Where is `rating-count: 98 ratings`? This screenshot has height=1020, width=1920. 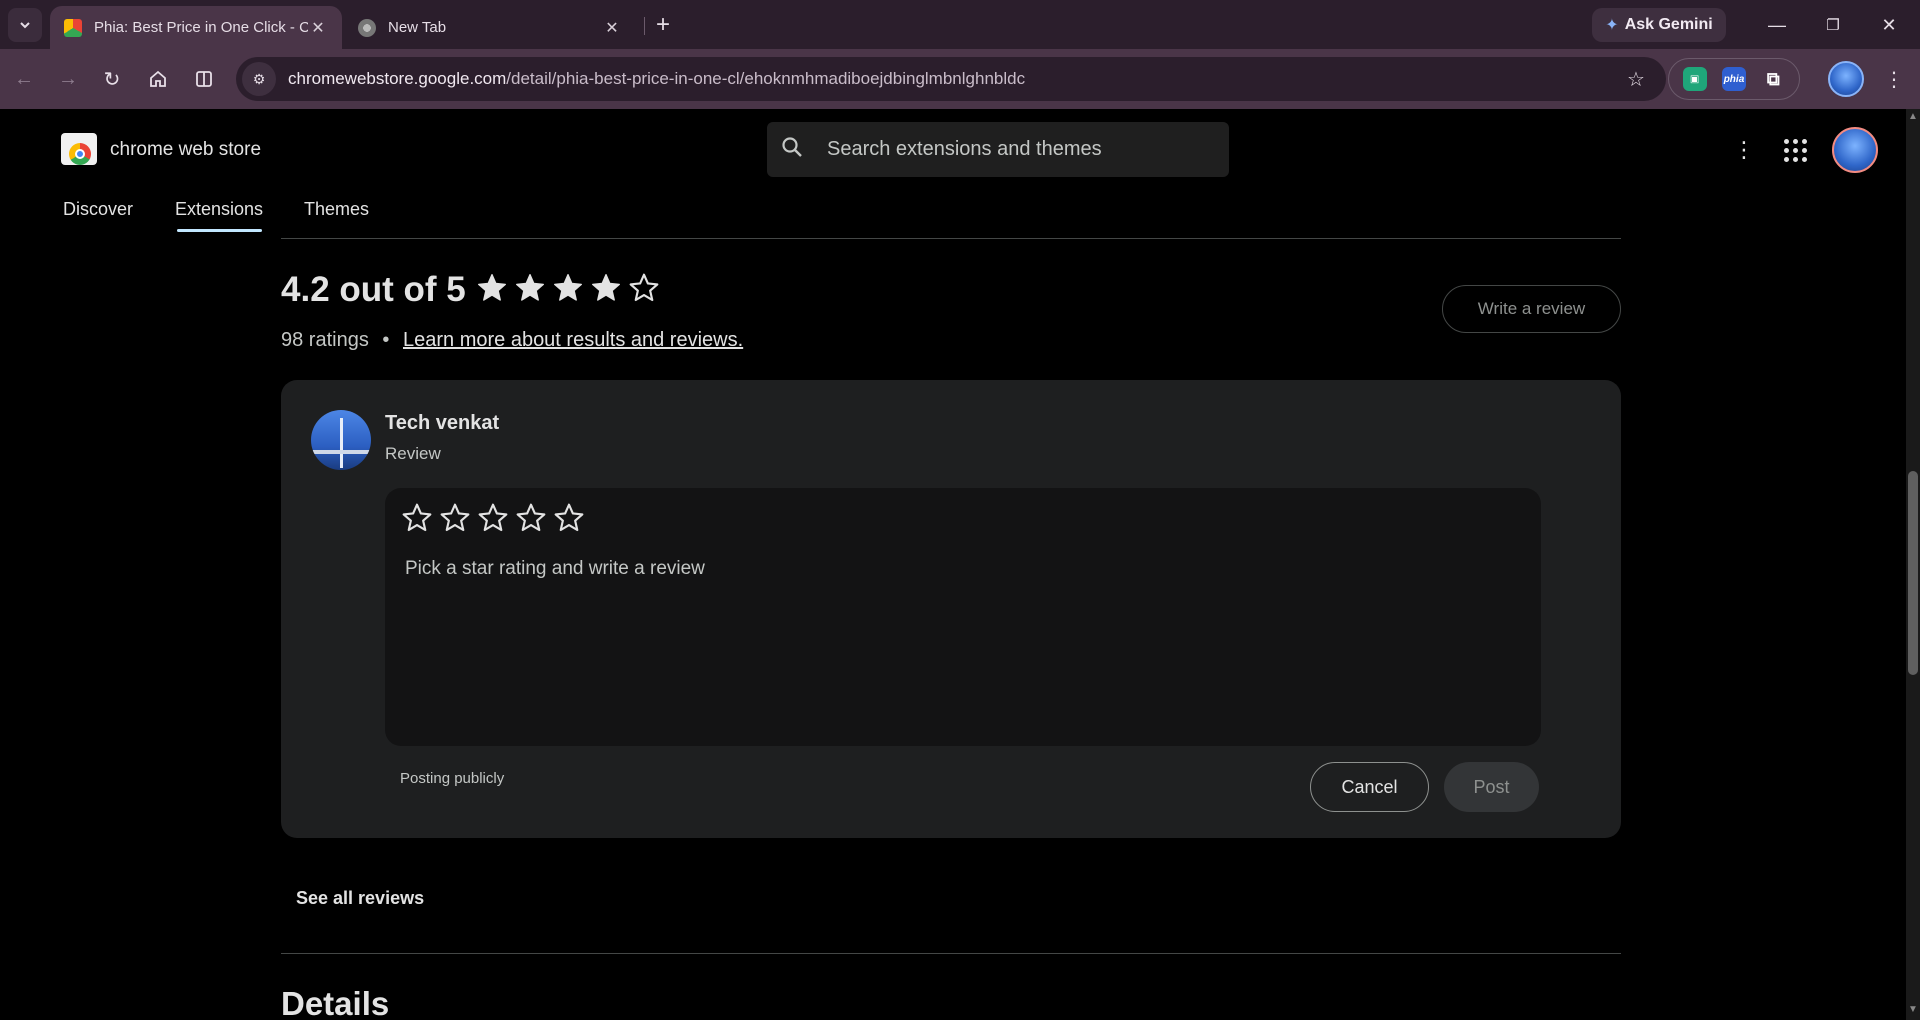
rating-count: 98 ratings is located at coordinates (325, 340).